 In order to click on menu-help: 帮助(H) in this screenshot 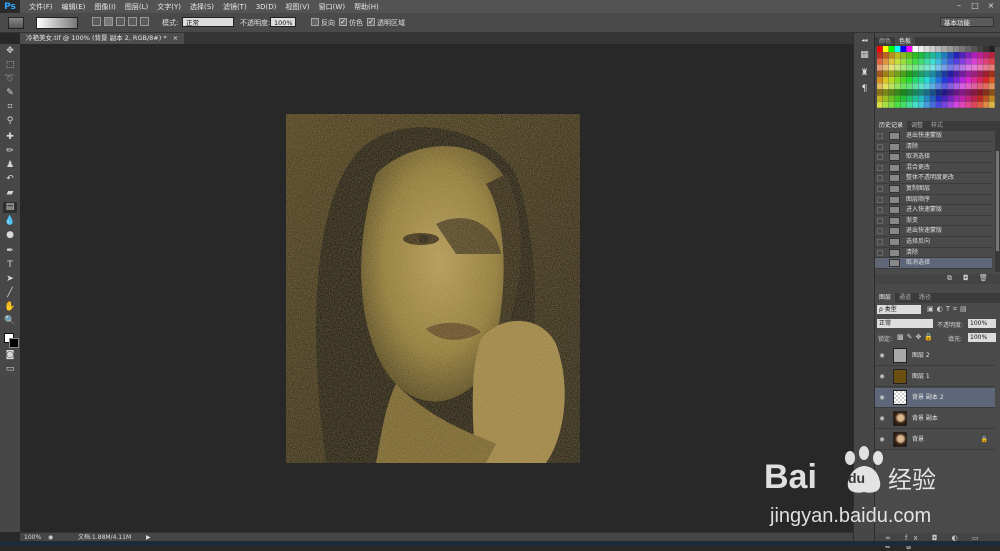, I will do `click(366, 7)`.